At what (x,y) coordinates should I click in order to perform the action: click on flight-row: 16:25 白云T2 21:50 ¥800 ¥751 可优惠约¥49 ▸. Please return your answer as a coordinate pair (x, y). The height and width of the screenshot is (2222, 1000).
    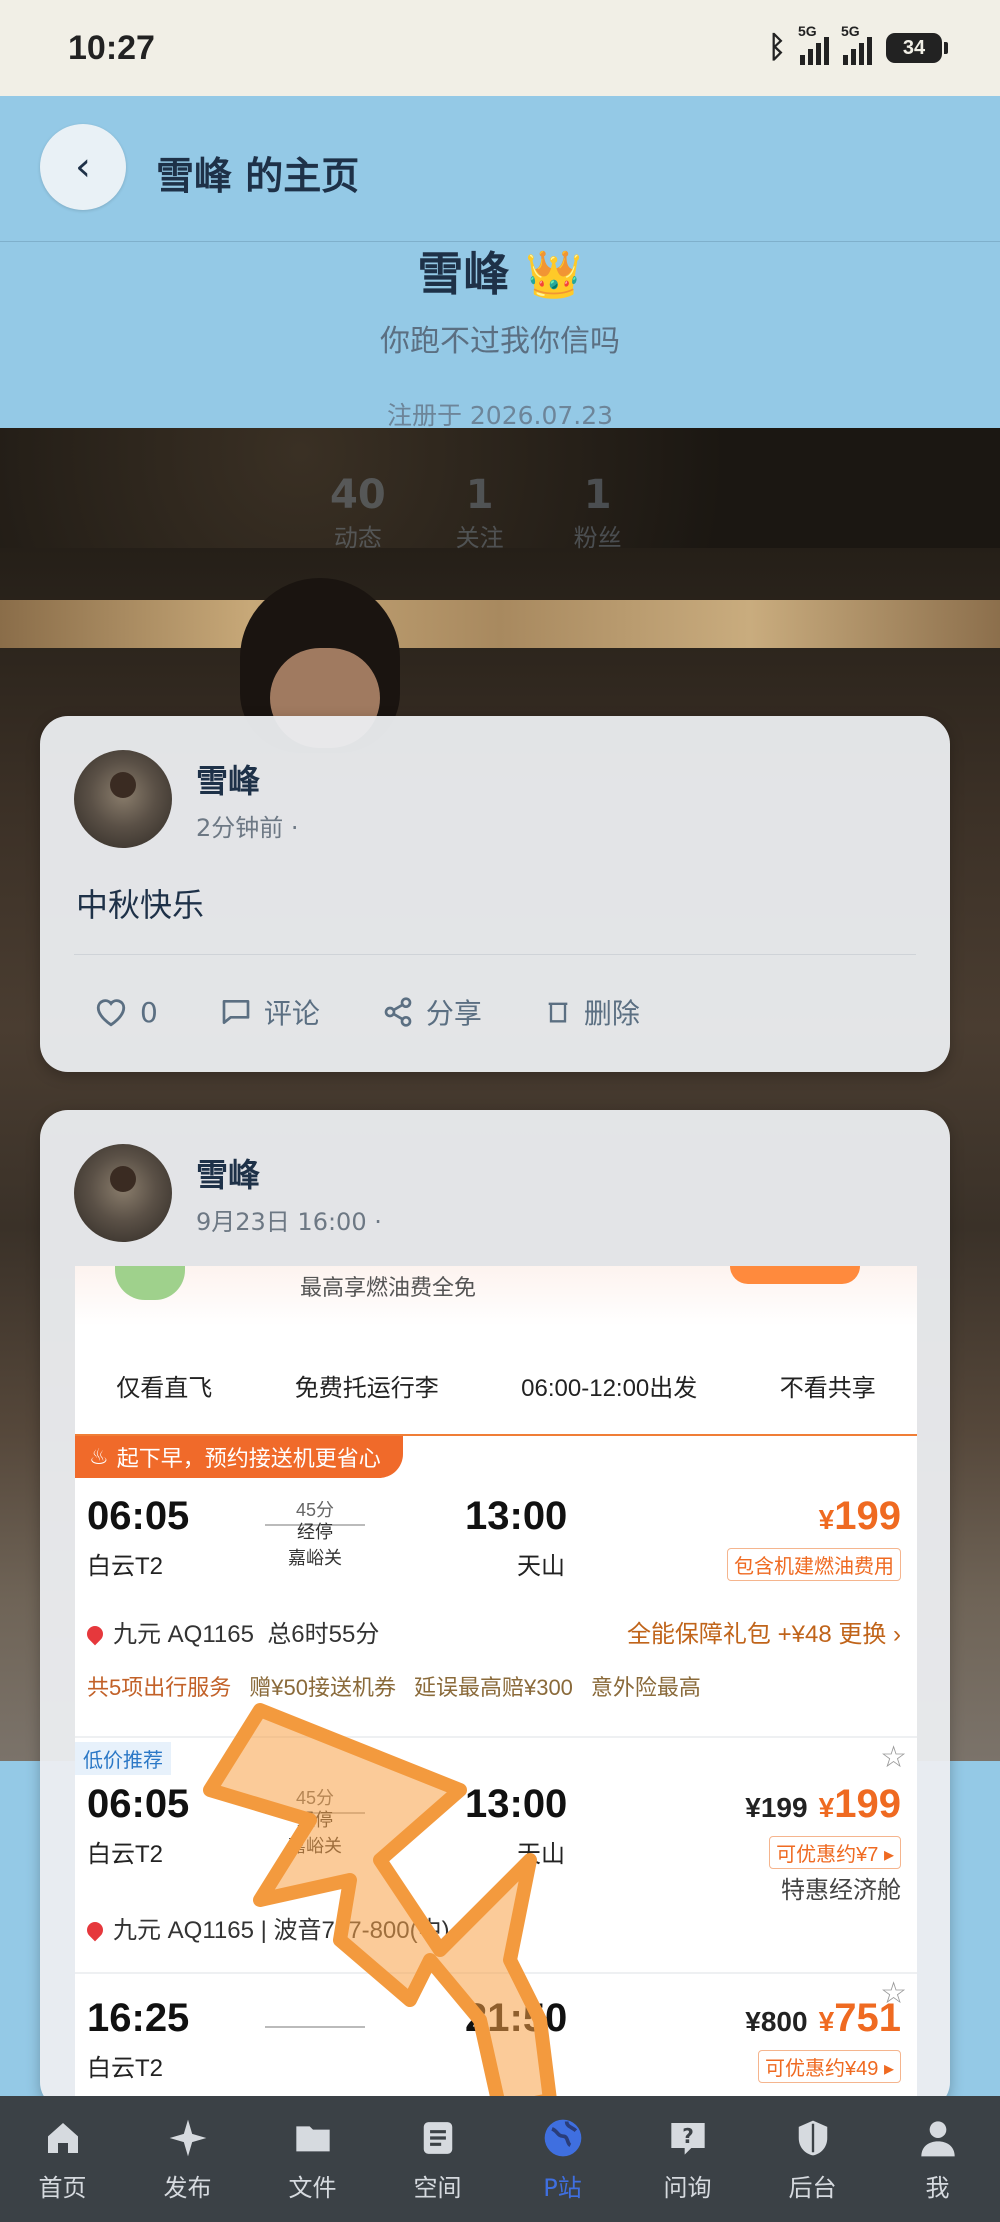
    Looking at the image, I should click on (496, 2046).